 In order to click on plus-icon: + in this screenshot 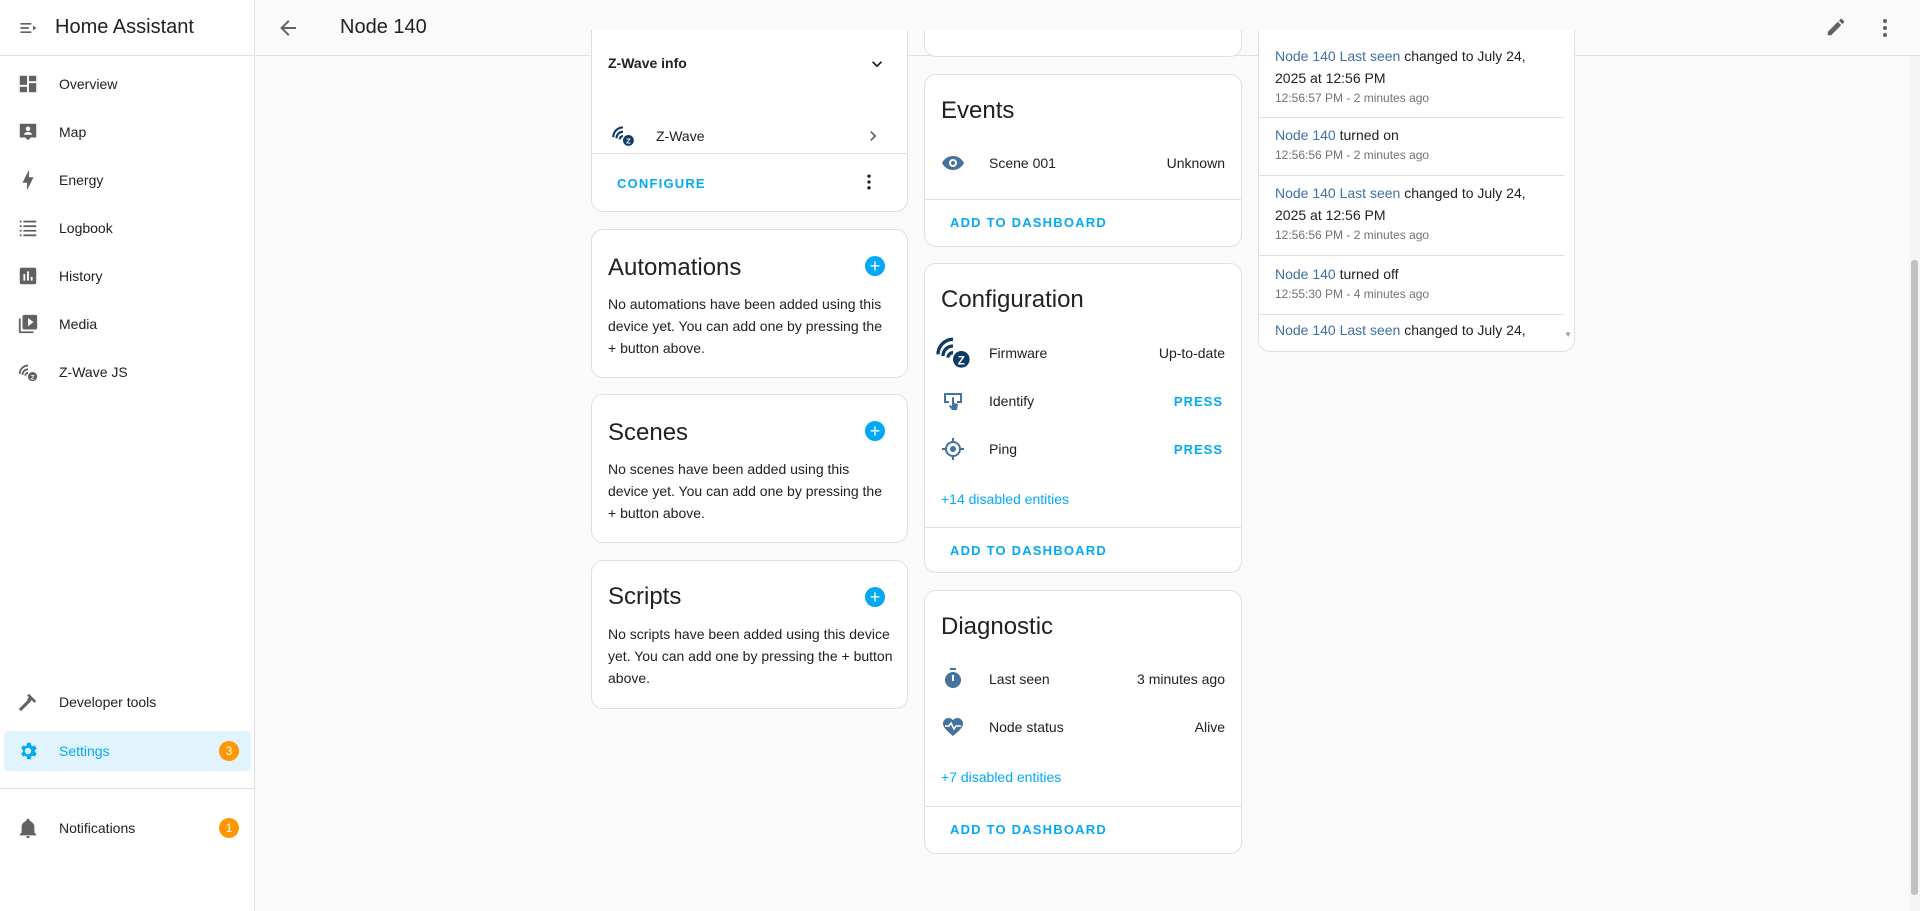, I will do `click(875, 266)`.